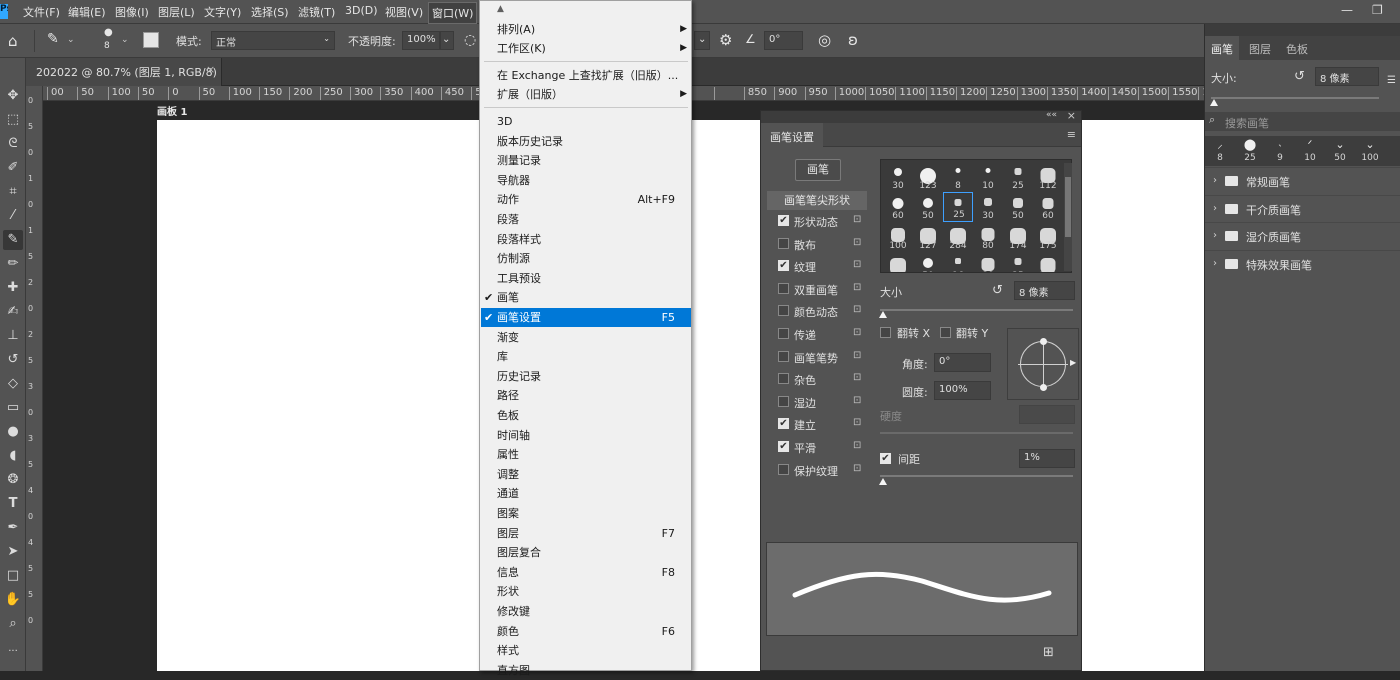 Image resolution: width=1400 pixels, height=680 pixels. Describe the element at coordinates (586, 48) in the screenshot. I see `menu-item: 工作区(K) ▶` at that location.